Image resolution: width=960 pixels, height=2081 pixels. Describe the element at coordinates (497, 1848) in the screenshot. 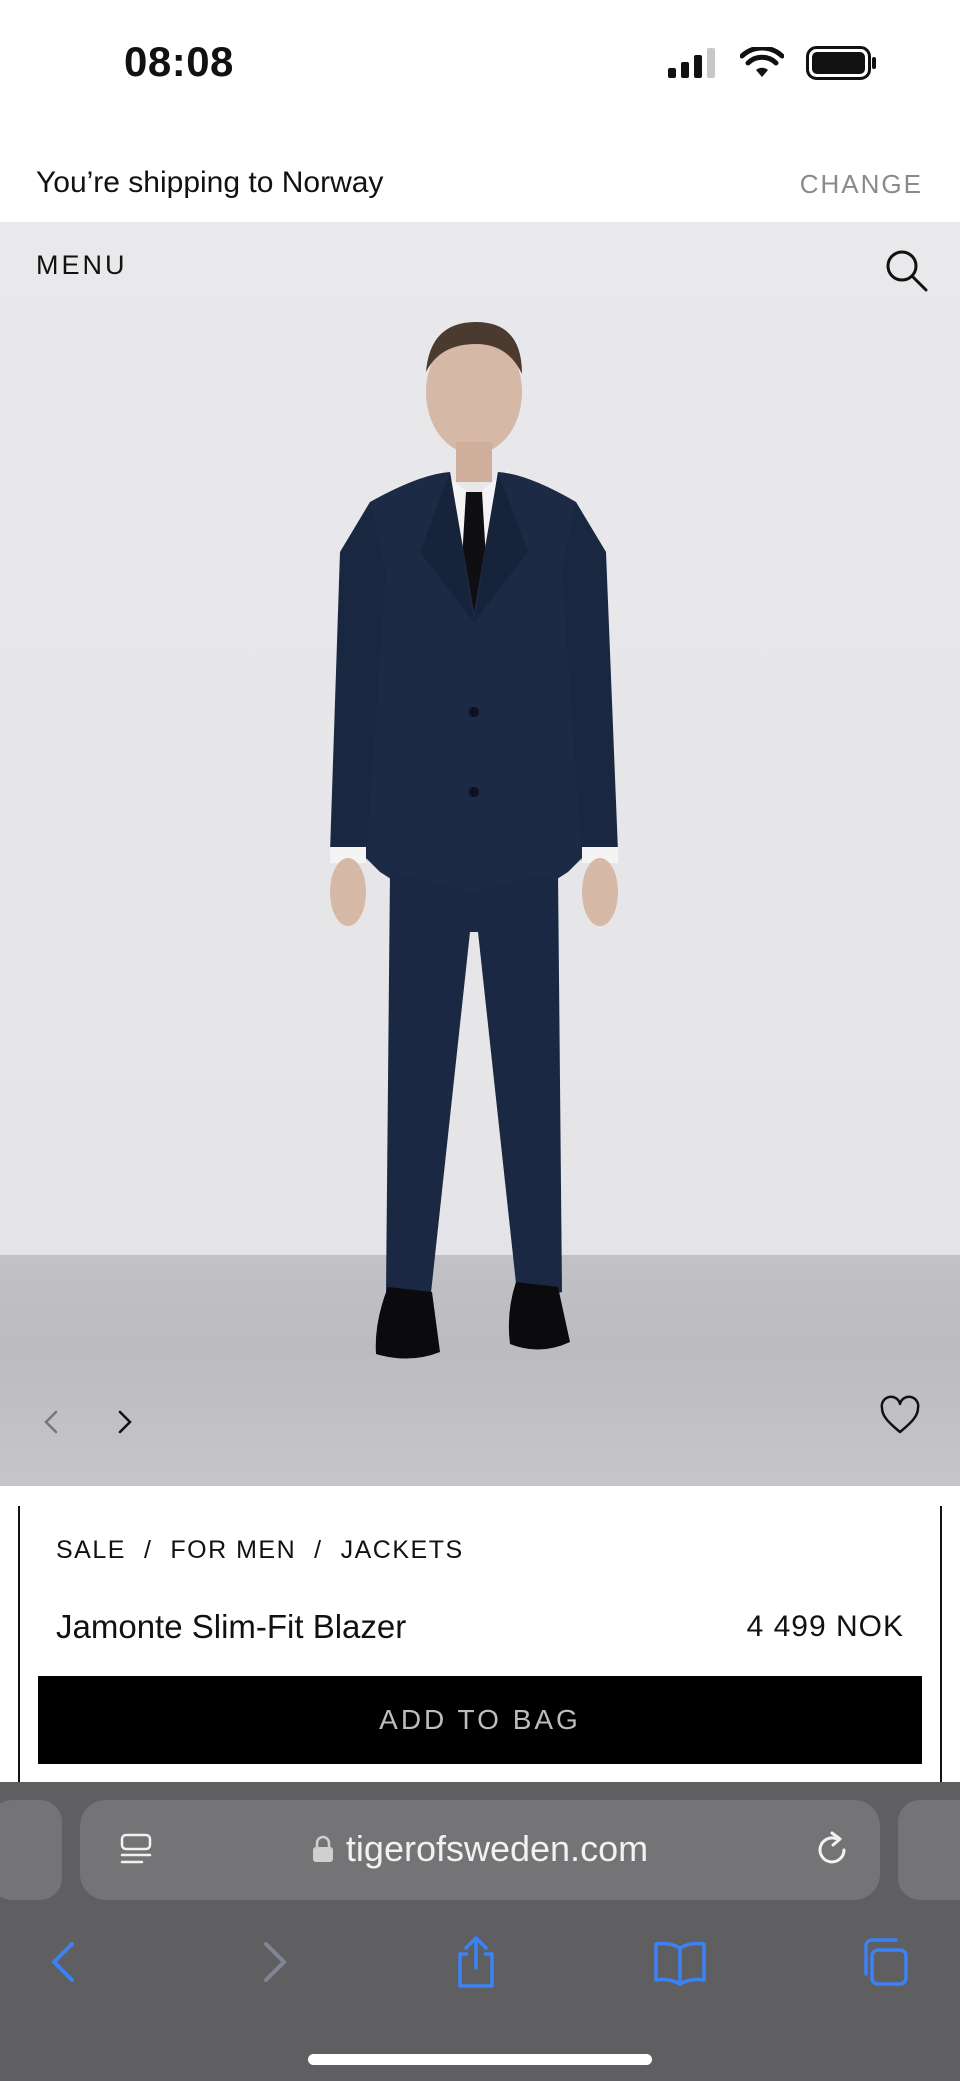

I see `url-text: tigerofsweden.com` at that location.